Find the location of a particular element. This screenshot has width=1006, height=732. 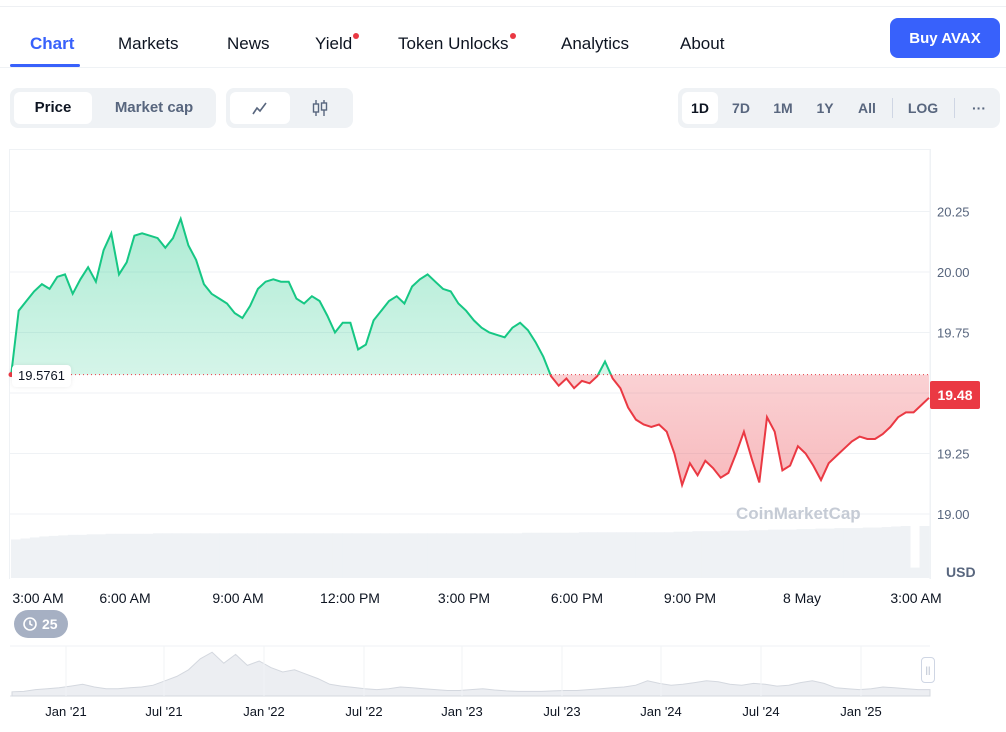

buy-avax-button: Buy AVAX is located at coordinates (945, 38).